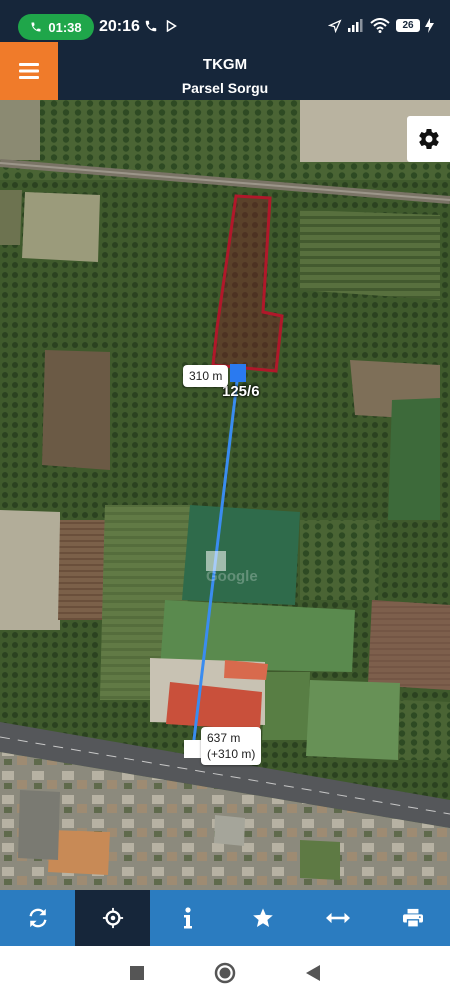  I want to click on signal-icon, so click(355, 25).